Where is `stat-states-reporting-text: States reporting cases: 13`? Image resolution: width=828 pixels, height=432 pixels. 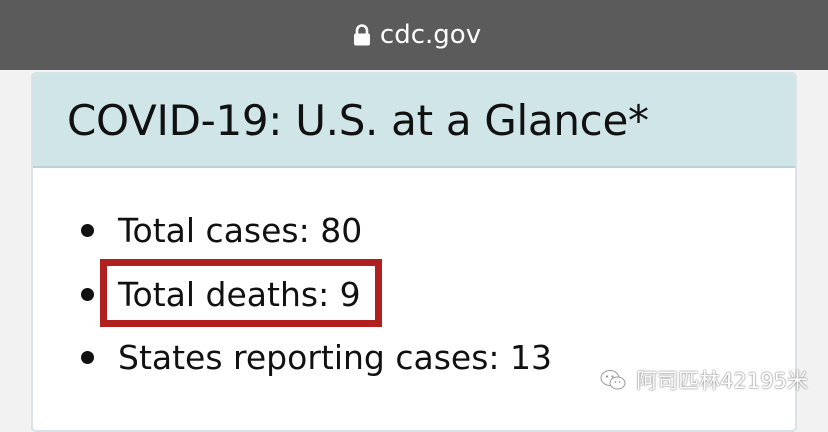 stat-states-reporting-text: States reporting cases: 13 is located at coordinates (335, 357).